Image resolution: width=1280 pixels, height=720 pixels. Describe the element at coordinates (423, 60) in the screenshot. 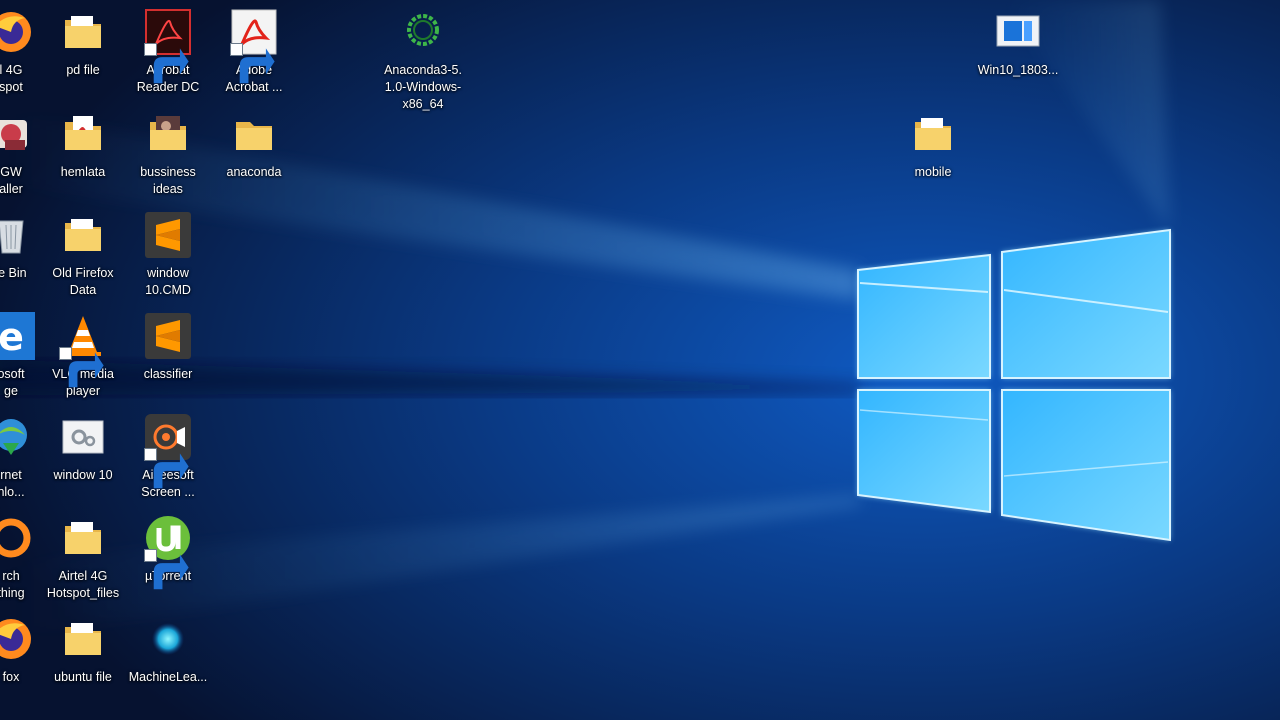

I see `desktop-icon-anaconda-installer: Anaconda3-5. 1.0-Windows- x86_64` at that location.